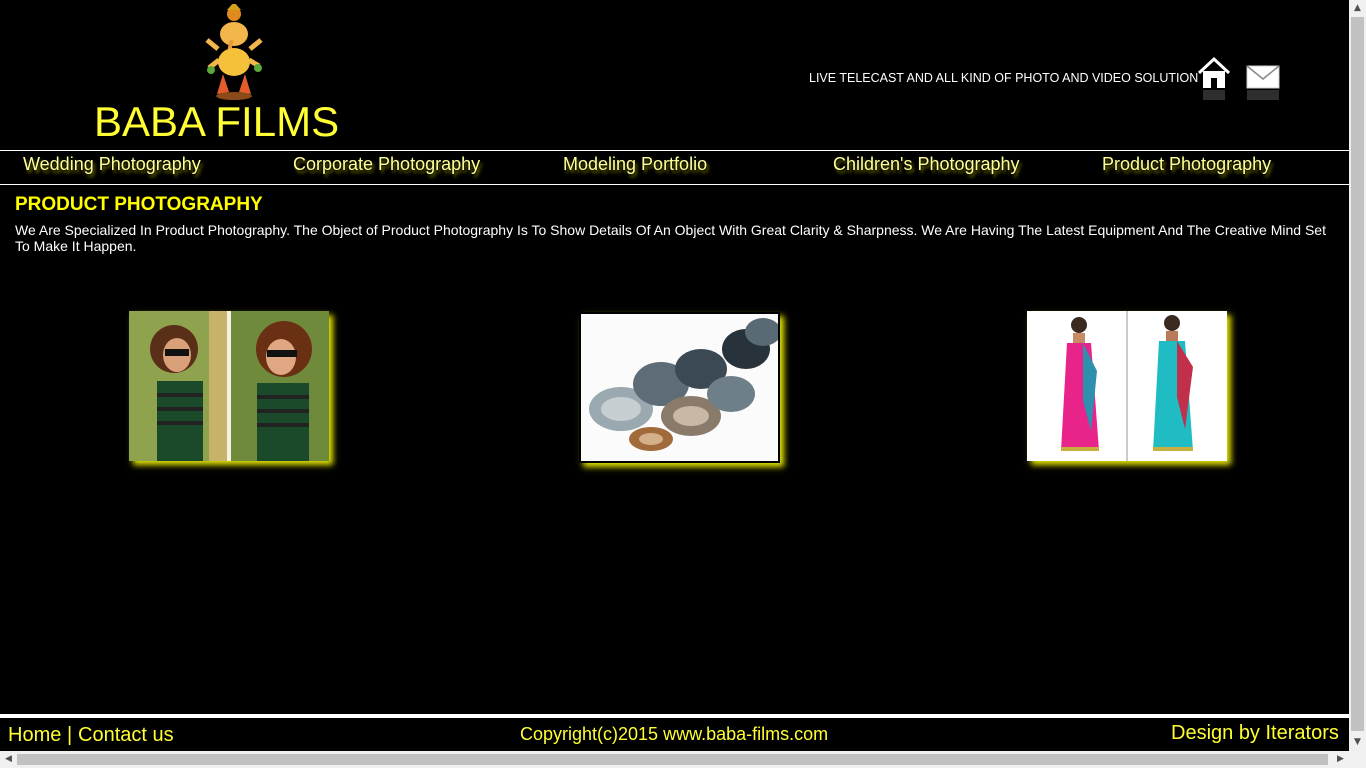  I want to click on mail-icon, so click(1263, 81).